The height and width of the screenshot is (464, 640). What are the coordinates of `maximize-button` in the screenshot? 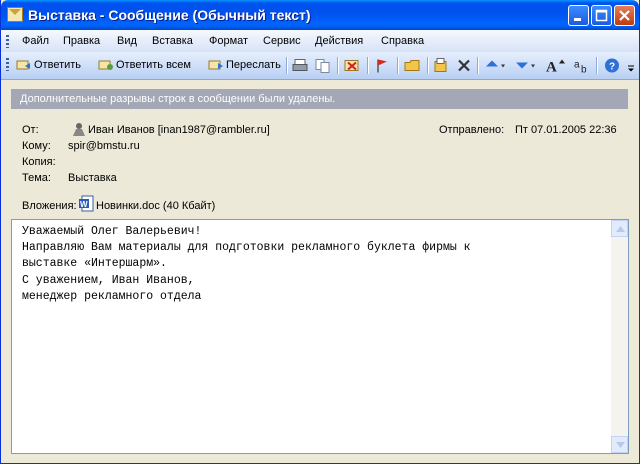 It's located at (601, 15).